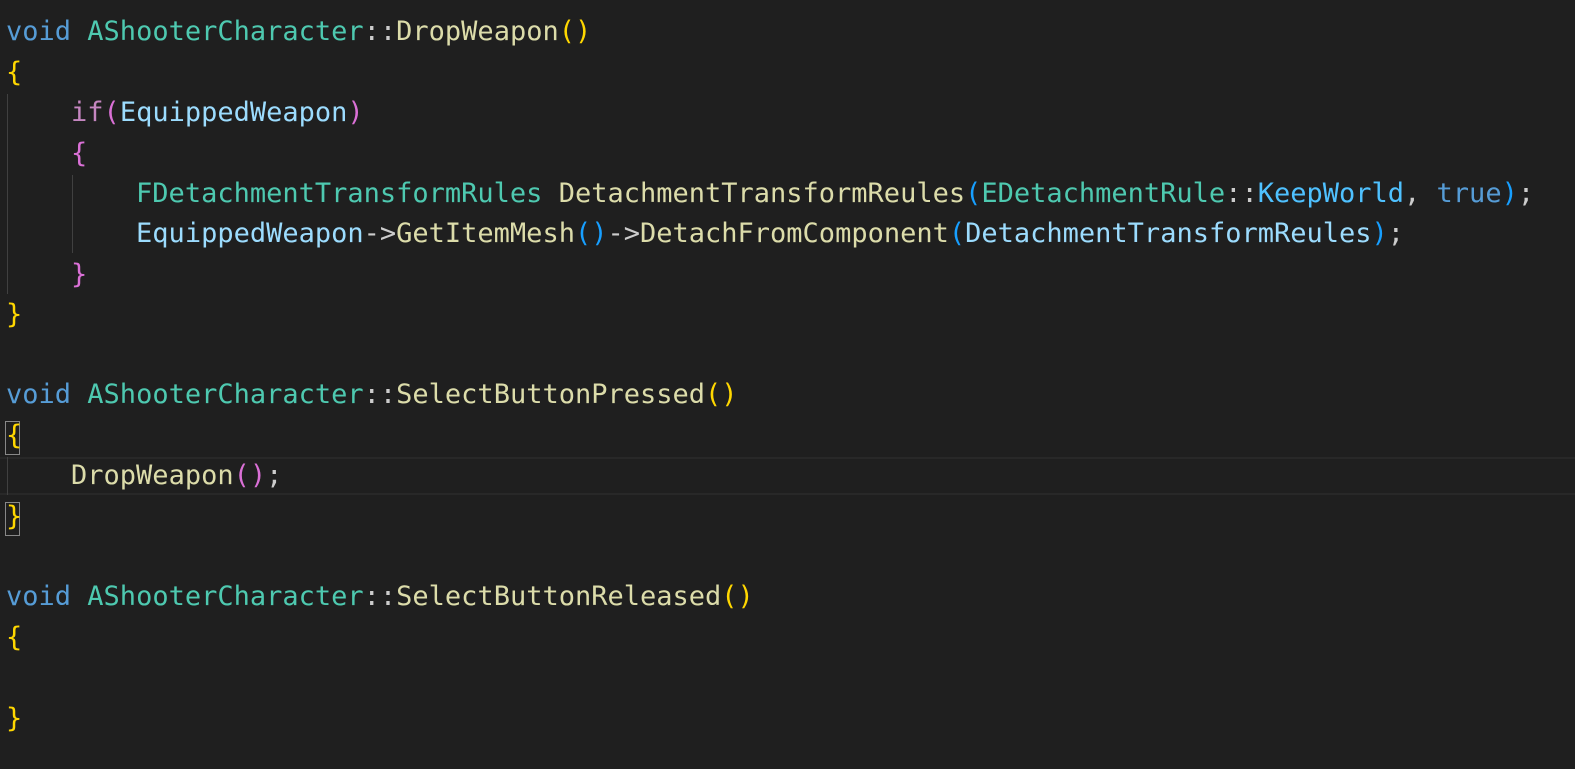 The image size is (1575, 769). I want to click on code-line-13: }, so click(14, 517).